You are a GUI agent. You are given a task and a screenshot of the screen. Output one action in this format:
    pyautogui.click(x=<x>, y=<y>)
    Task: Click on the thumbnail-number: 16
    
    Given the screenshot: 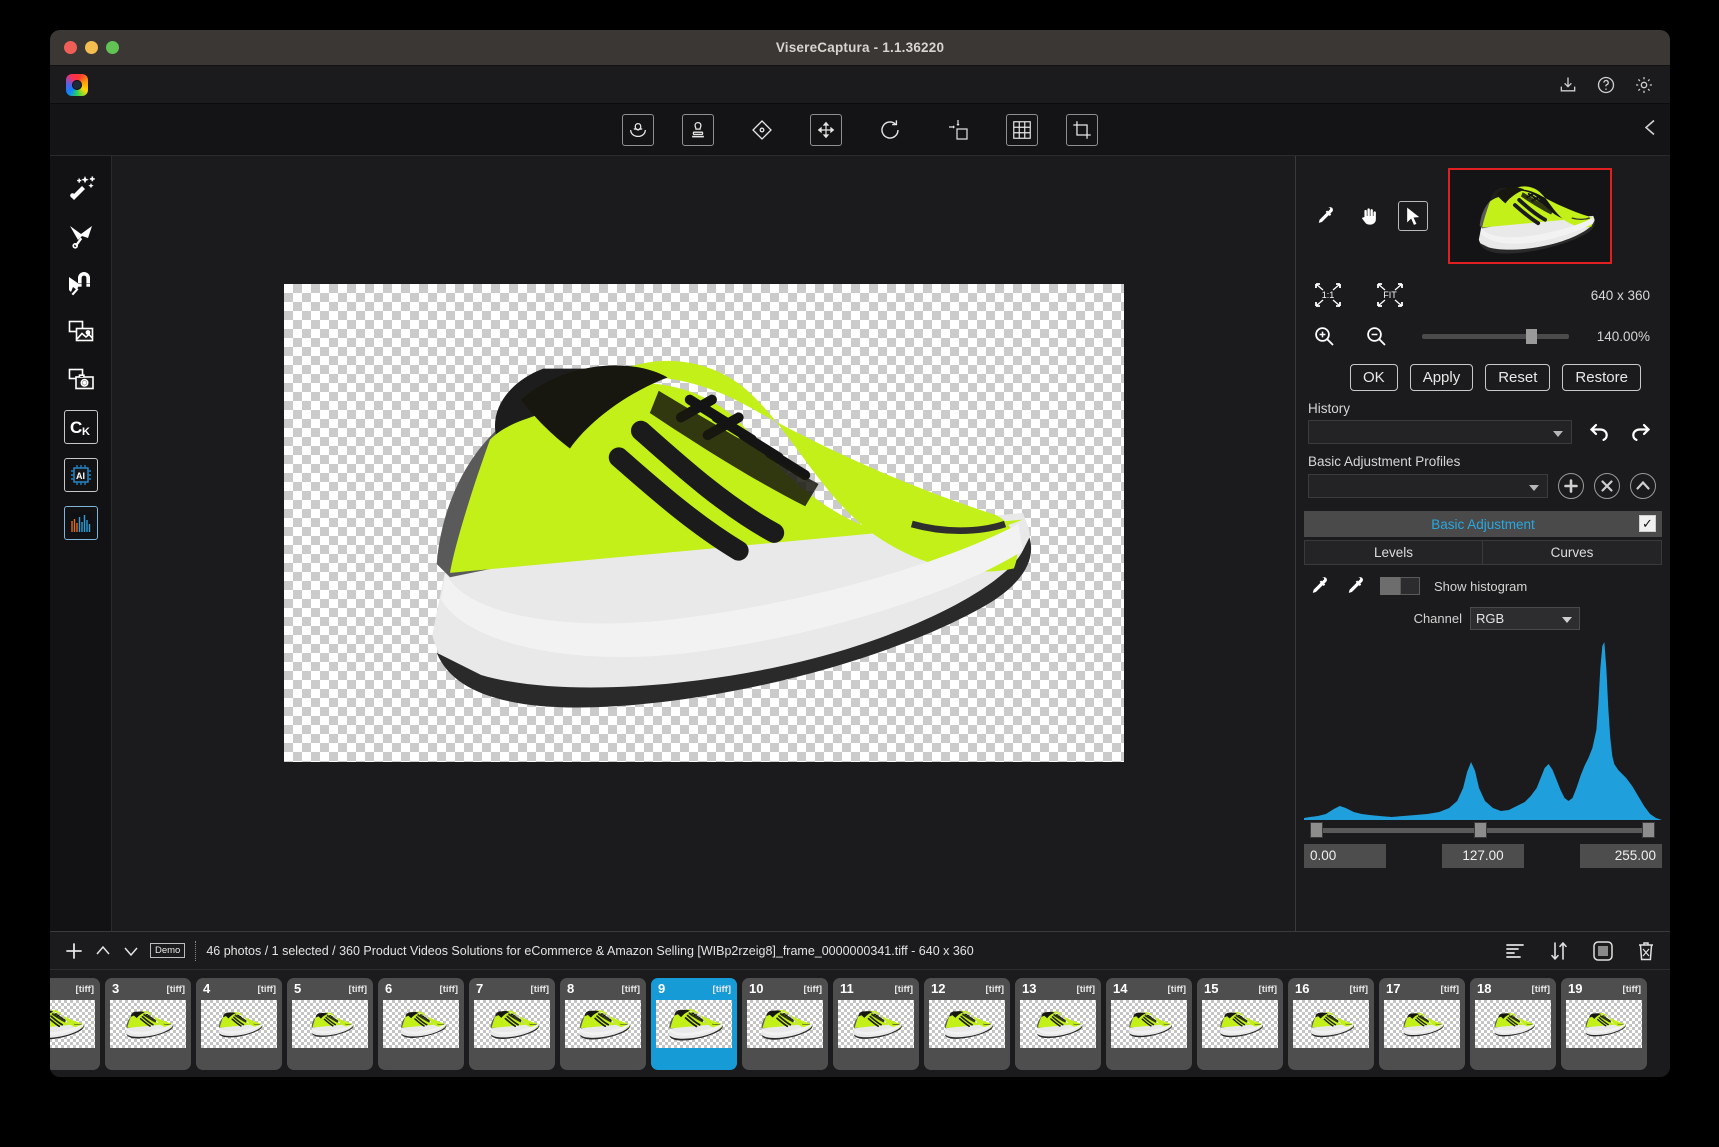 What is the action you would take?
    pyautogui.click(x=1302, y=988)
    